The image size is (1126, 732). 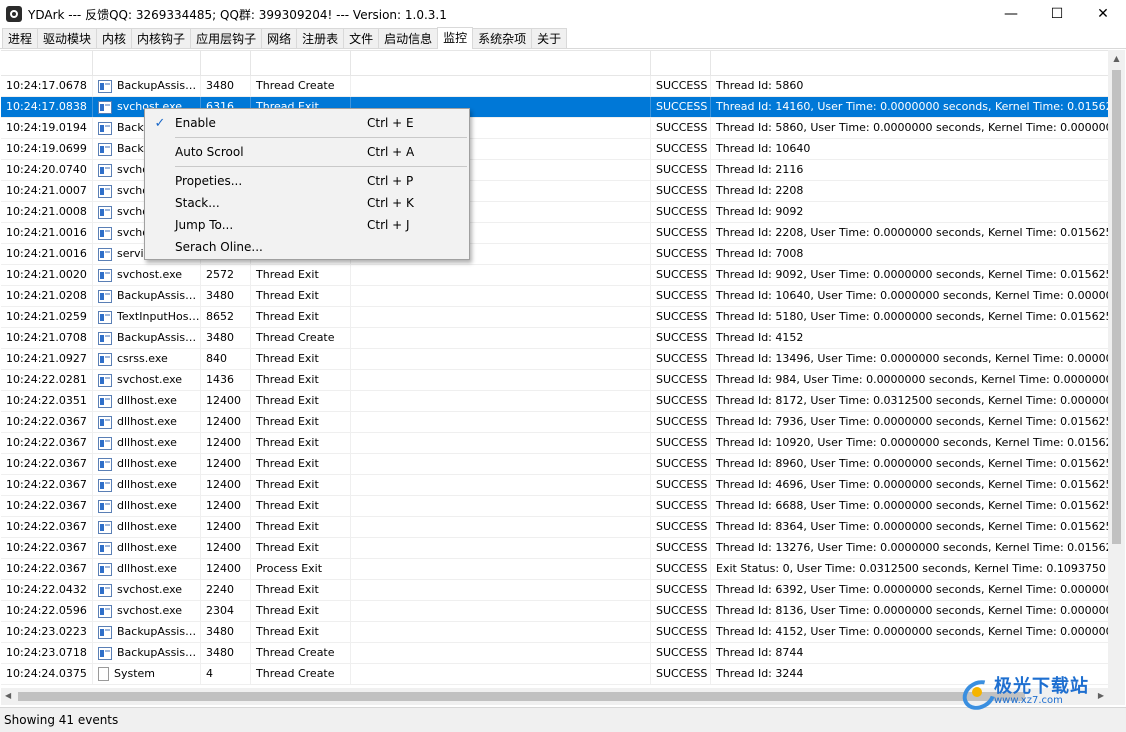 I want to click on menu-item-stack: Stack... Ctrl + K, so click(x=307, y=203).